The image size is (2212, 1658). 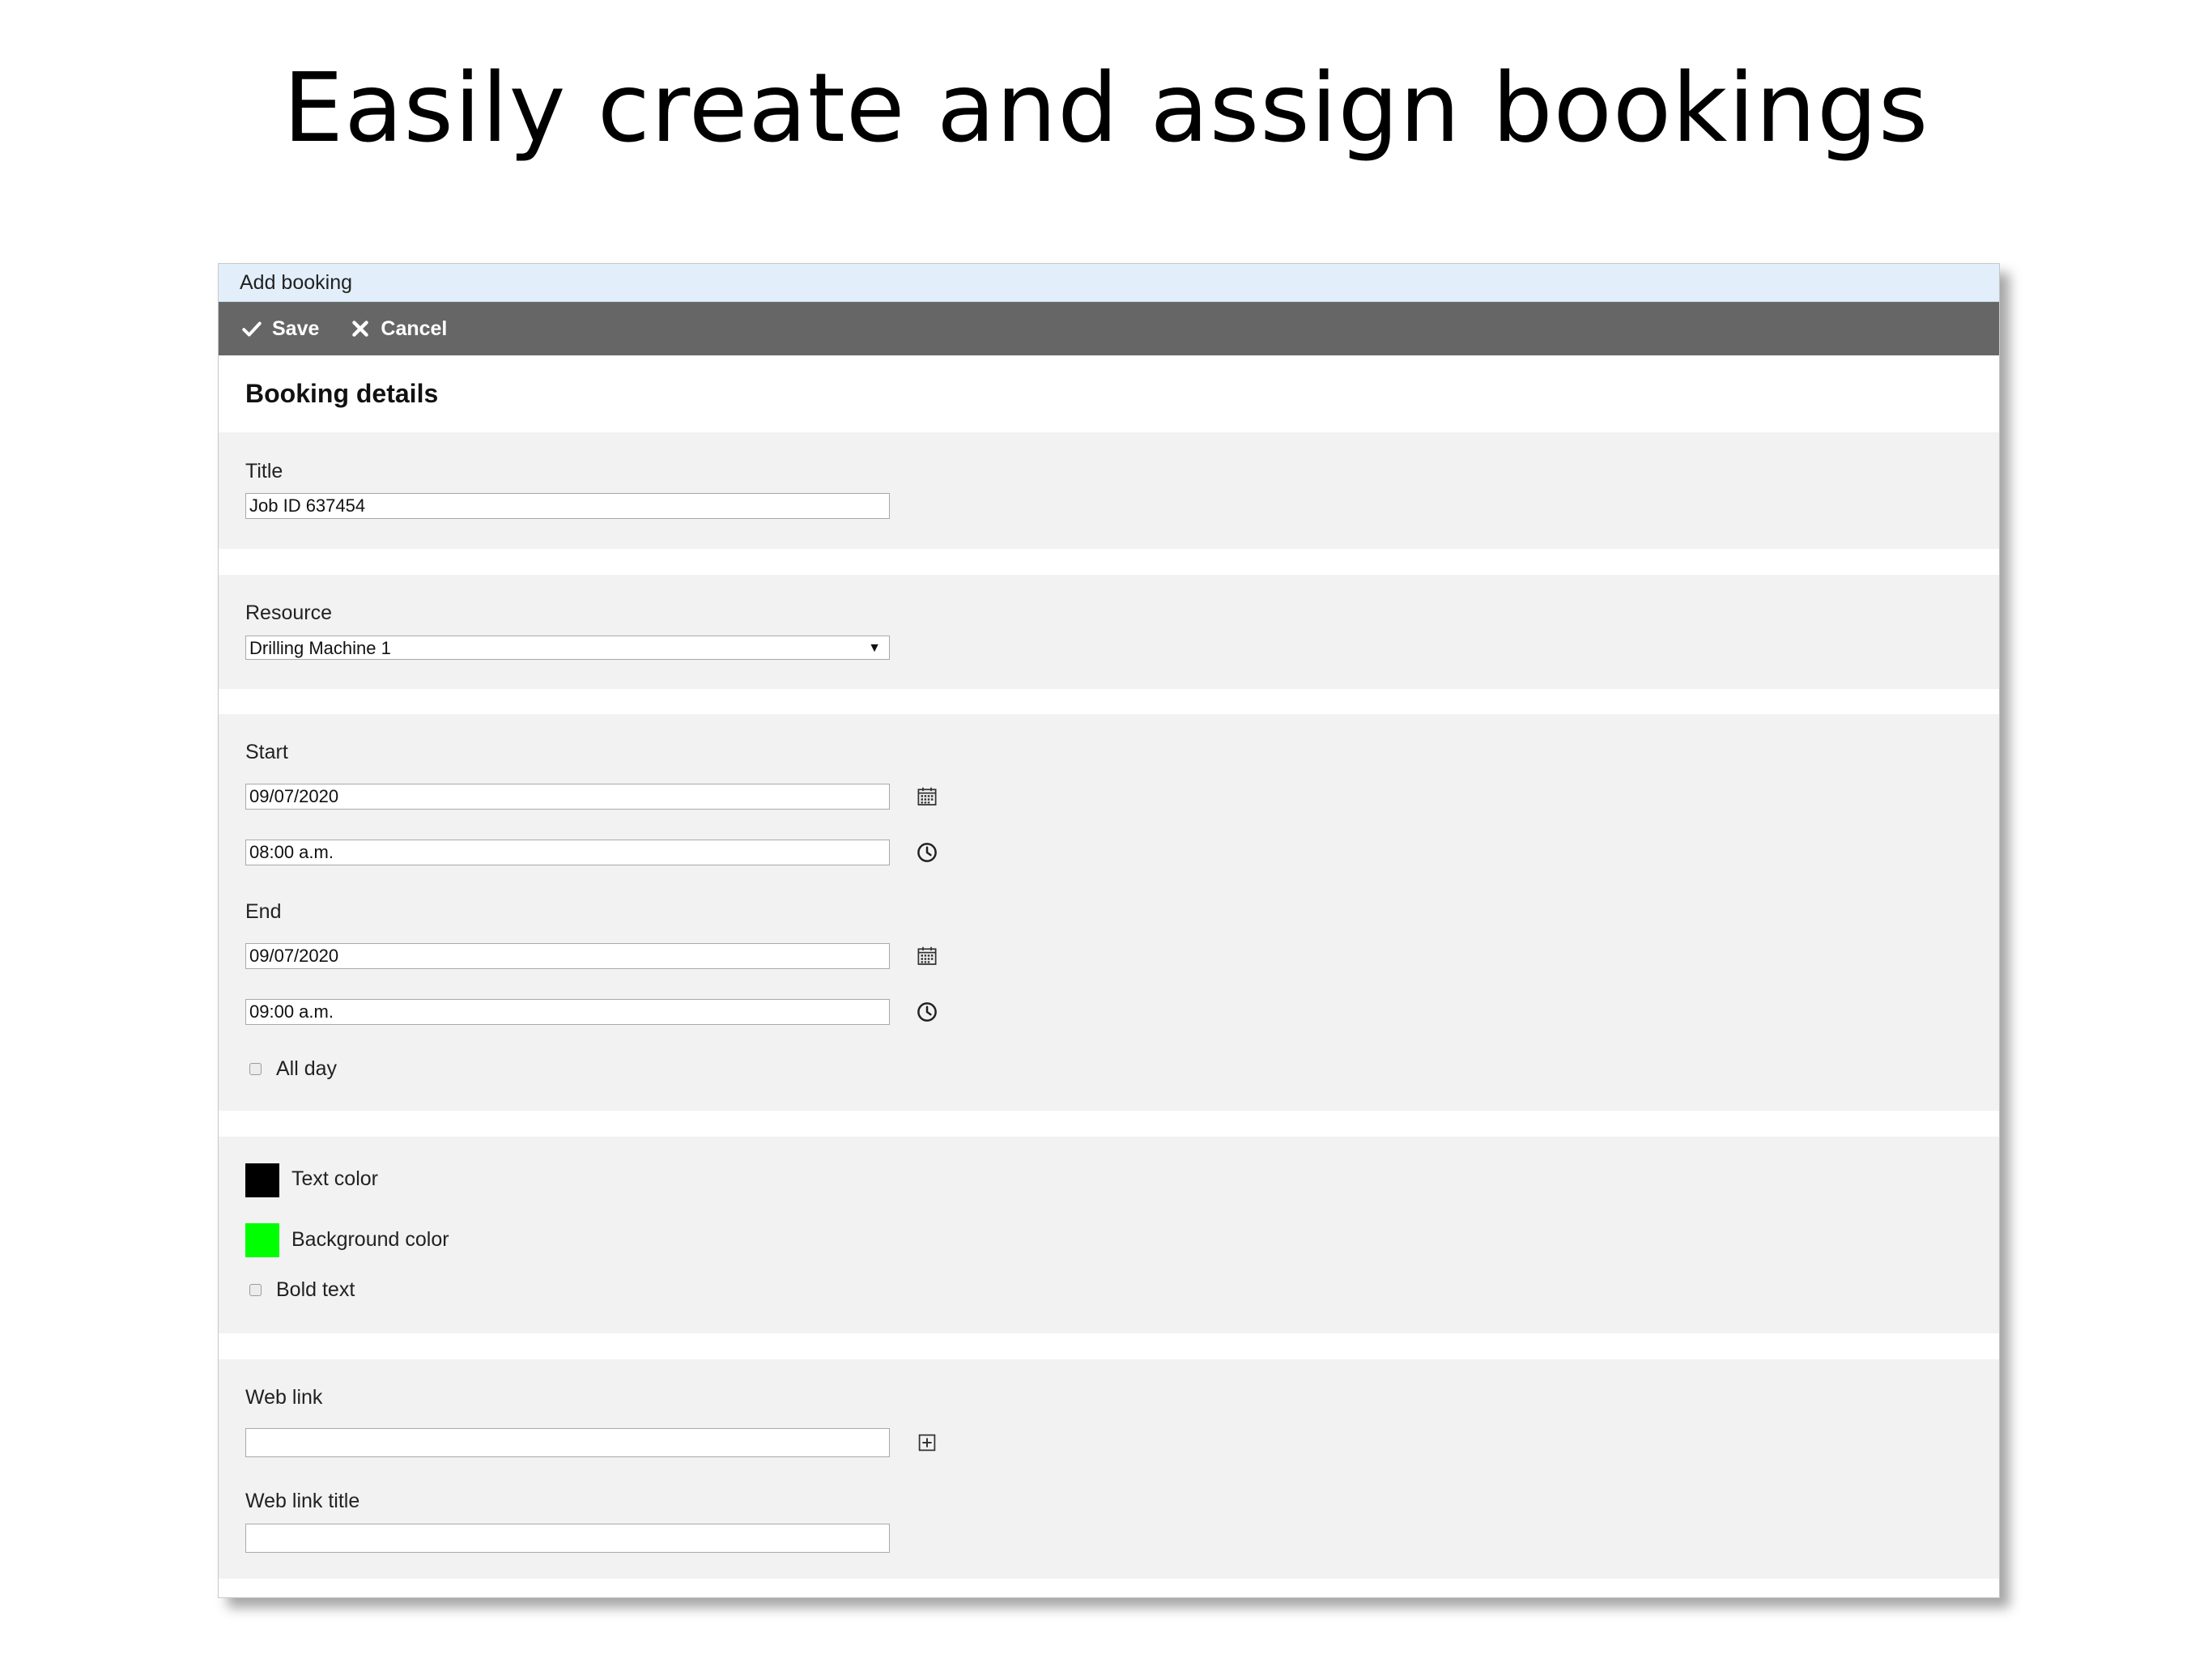 I want to click on title-section: Title Job ID 637454, so click(x=1109, y=490).